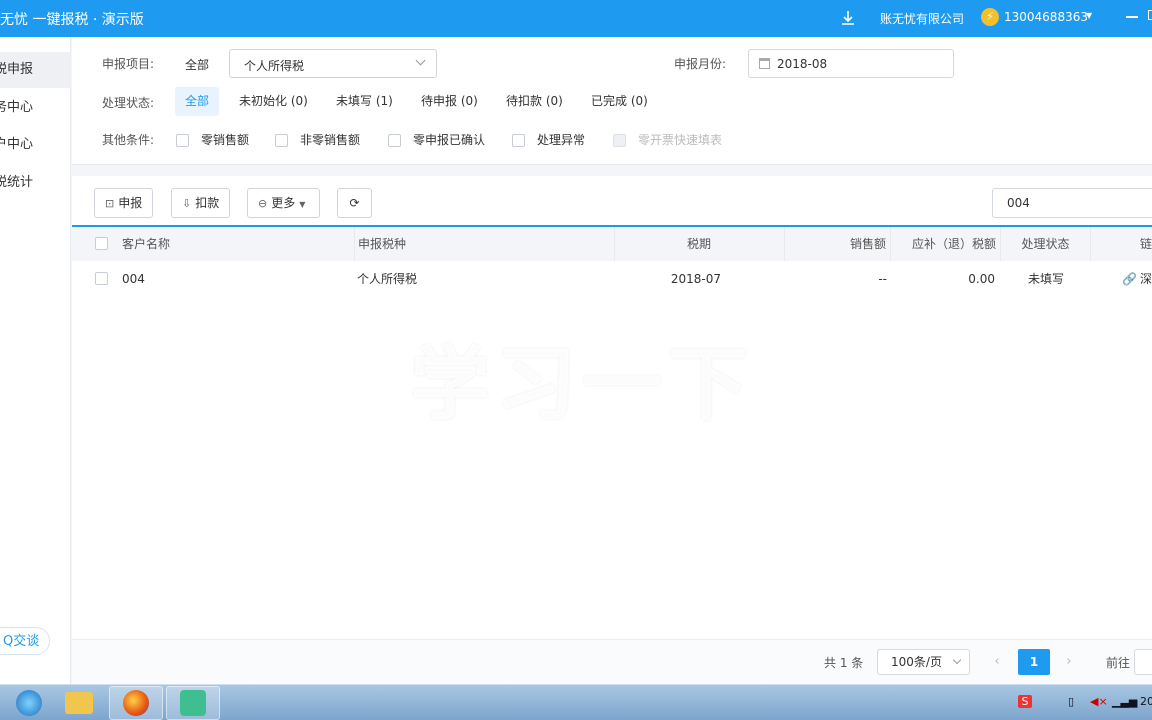 The height and width of the screenshot is (720, 1152). What do you see at coordinates (922, 18) in the screenshot?
I see `company-name: 账无忧有限公司` at bounding box center [922, 18].